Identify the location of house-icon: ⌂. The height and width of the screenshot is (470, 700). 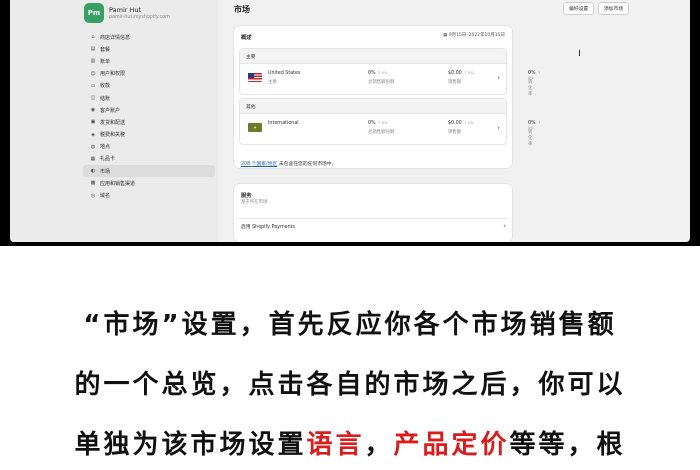
(93, 37).